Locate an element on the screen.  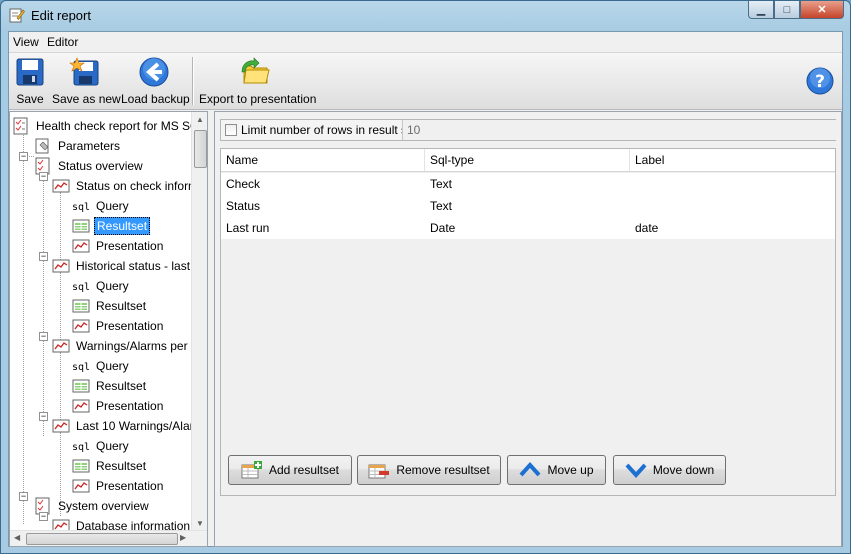
close-button: ✕ is located at coordinates (822, 10).